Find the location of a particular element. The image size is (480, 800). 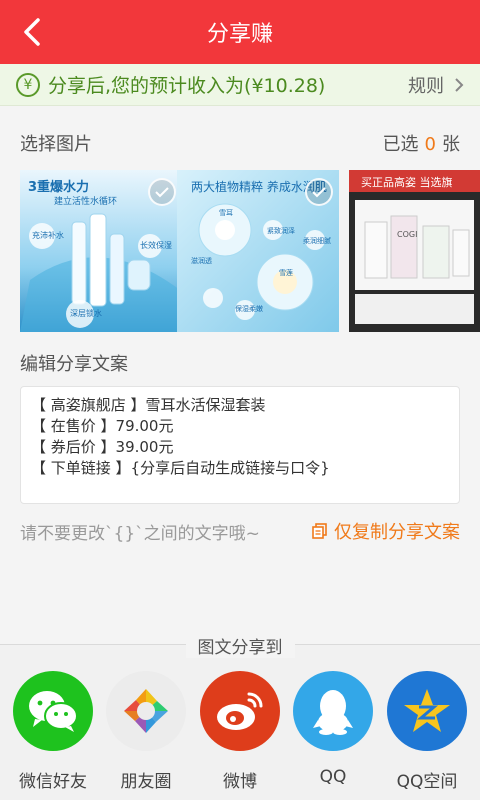

weibo-icon is located at coordinates (240, 711).